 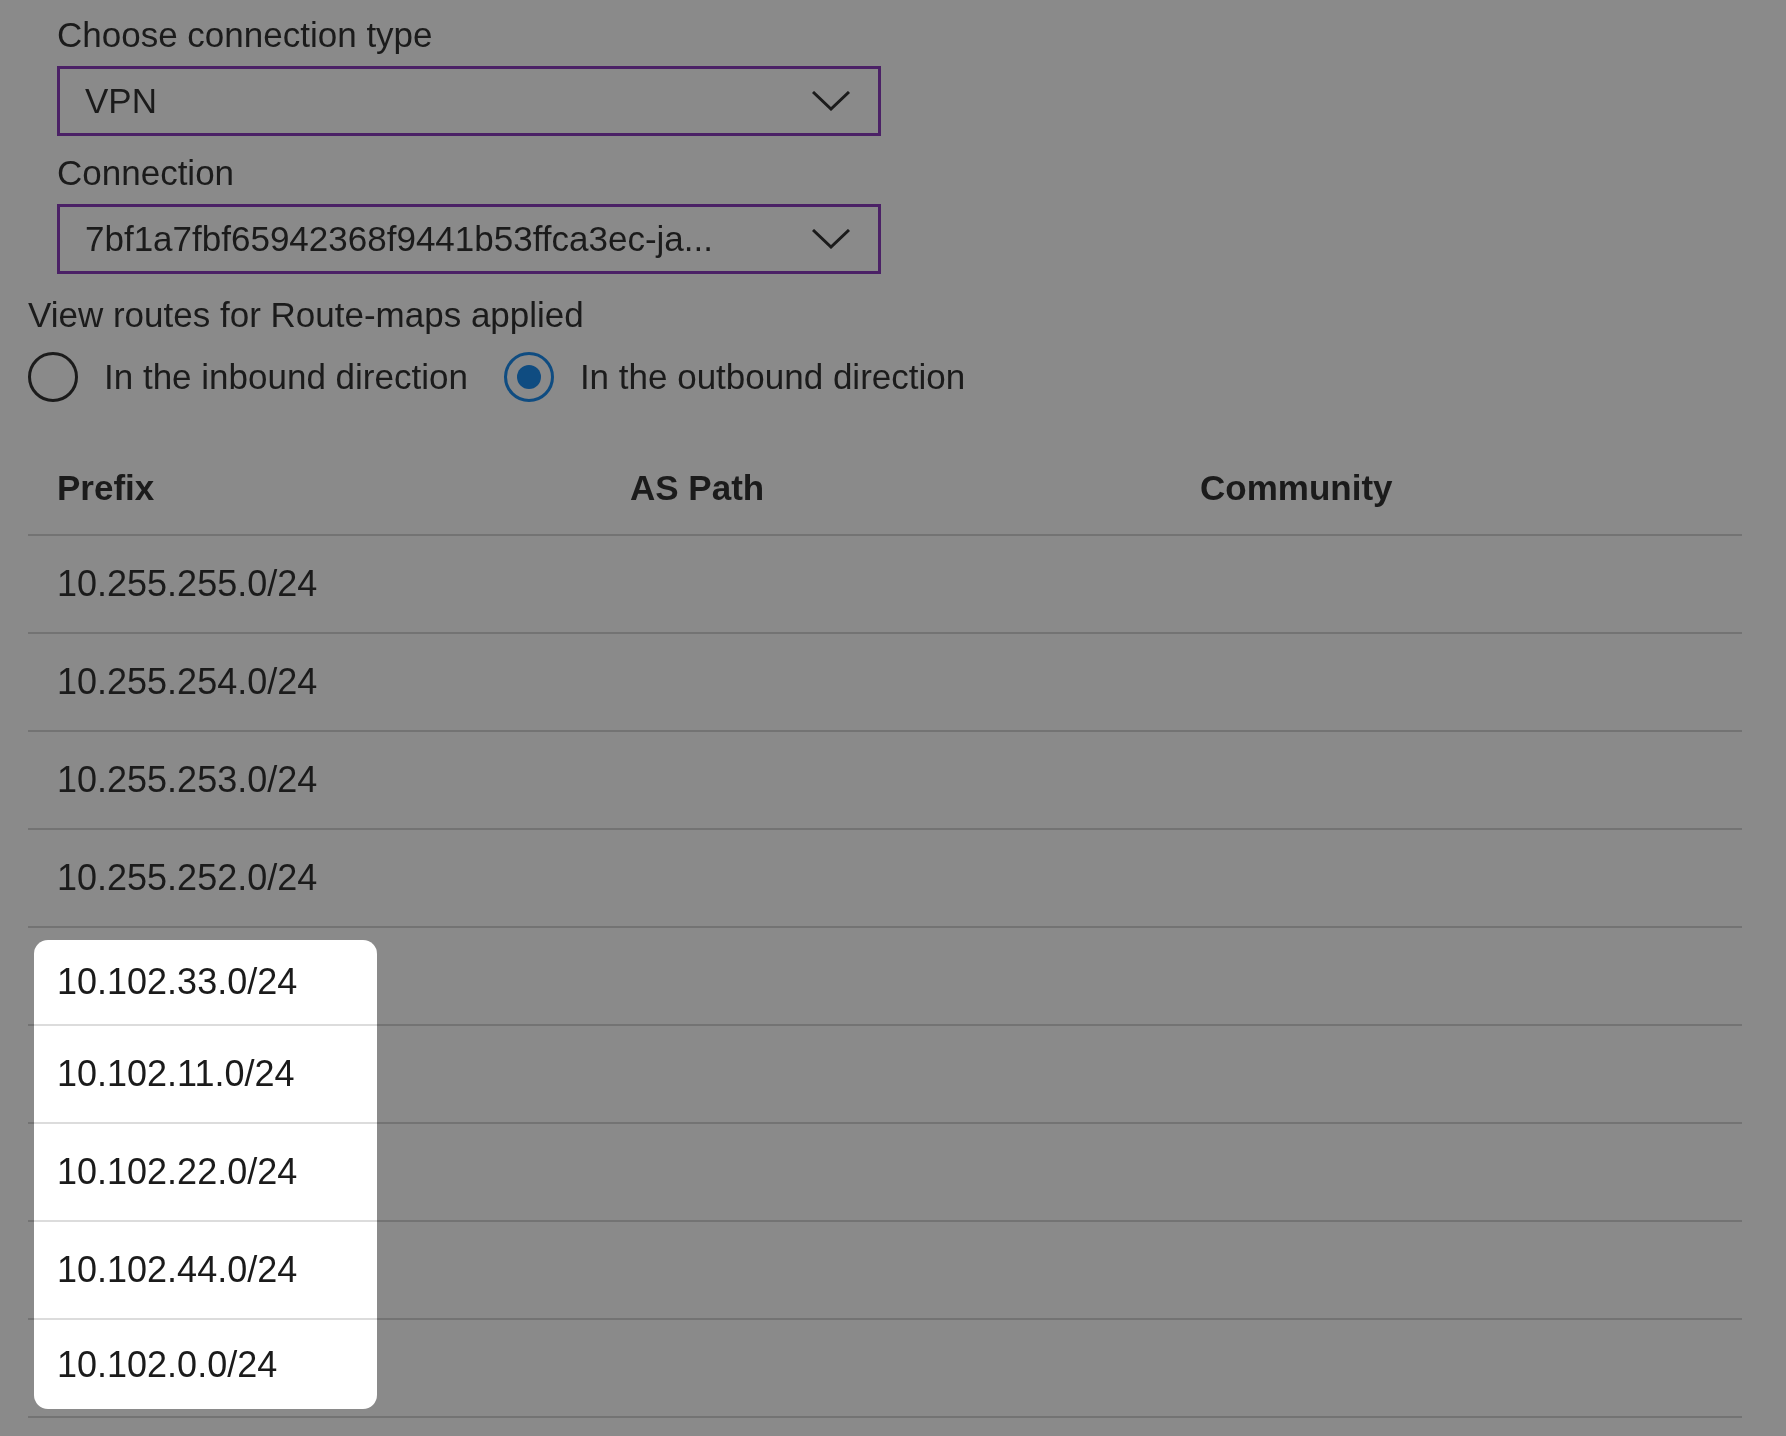 What do you see at coordinates (286, 377) in the screenshot?
I see `radio-label: In the inbound direction` at bounding box center [286, 377].